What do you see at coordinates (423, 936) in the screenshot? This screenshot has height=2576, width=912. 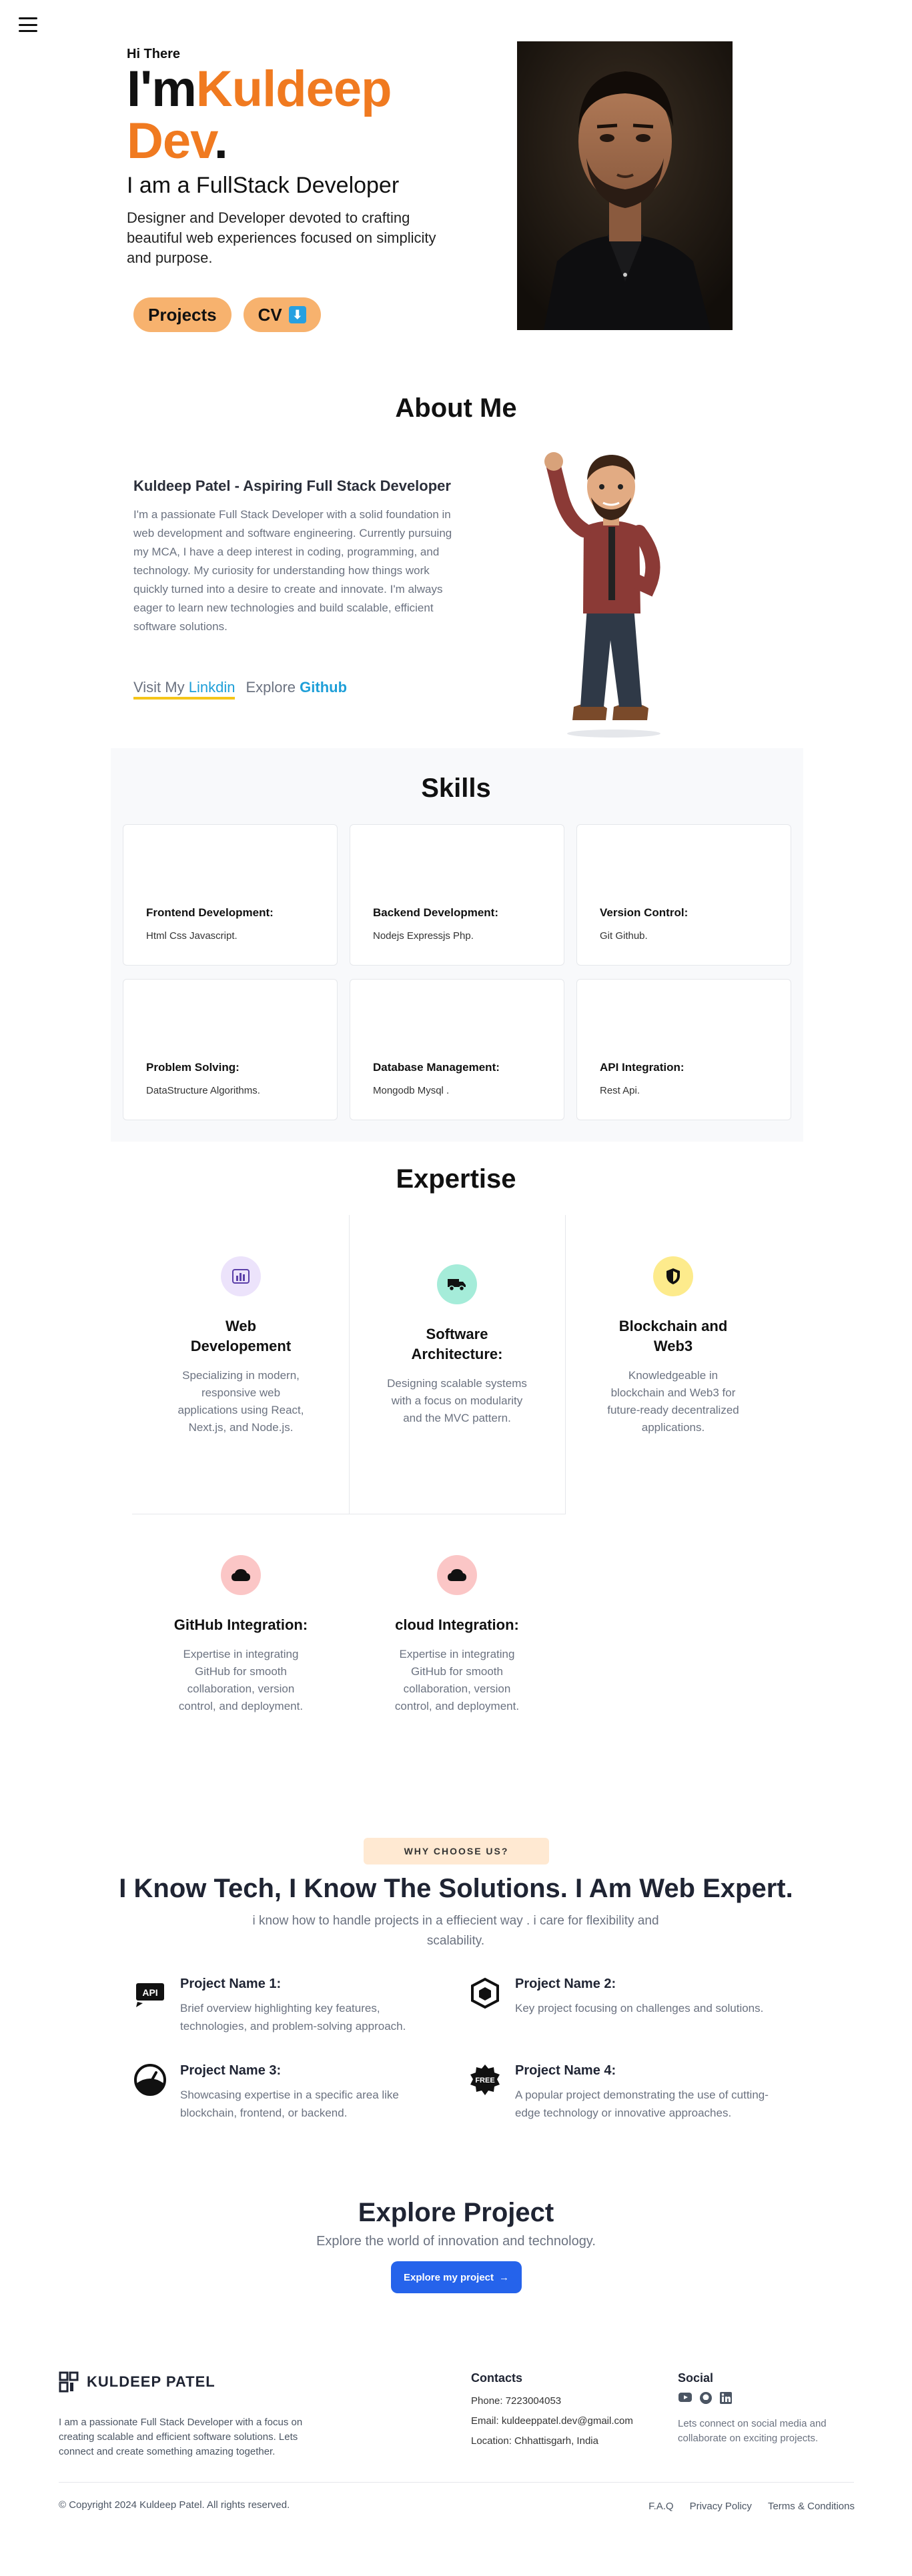 I see `skill-text: Nodejs Expressjs Php.` at bounding box center [423, 936].